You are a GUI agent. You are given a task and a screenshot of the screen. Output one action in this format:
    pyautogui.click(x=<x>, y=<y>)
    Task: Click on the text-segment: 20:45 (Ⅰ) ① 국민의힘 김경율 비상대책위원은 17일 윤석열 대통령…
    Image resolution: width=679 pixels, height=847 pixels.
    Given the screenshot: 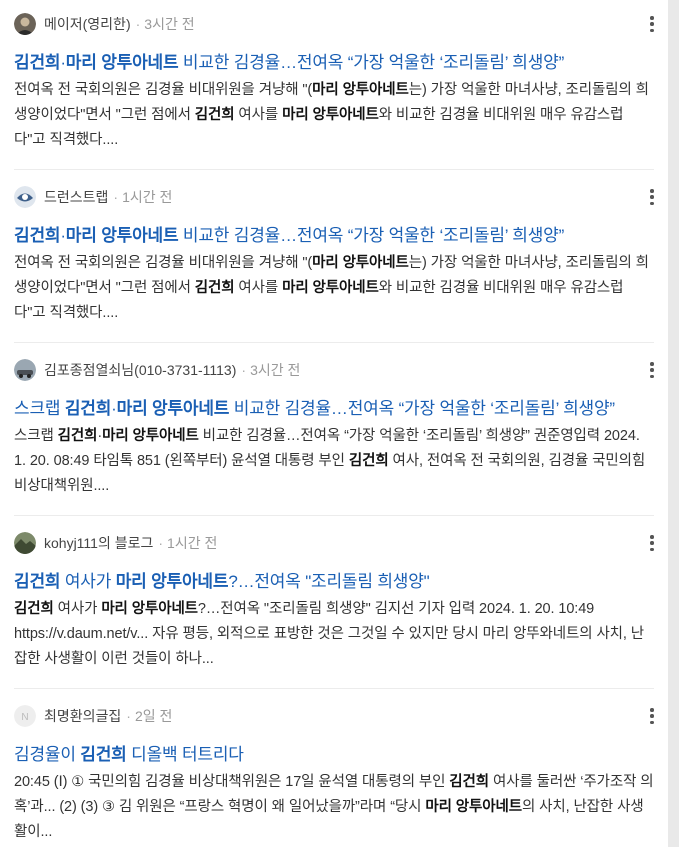 What is the action you would take?
    pyautogui.click(x=232, y=782)
    